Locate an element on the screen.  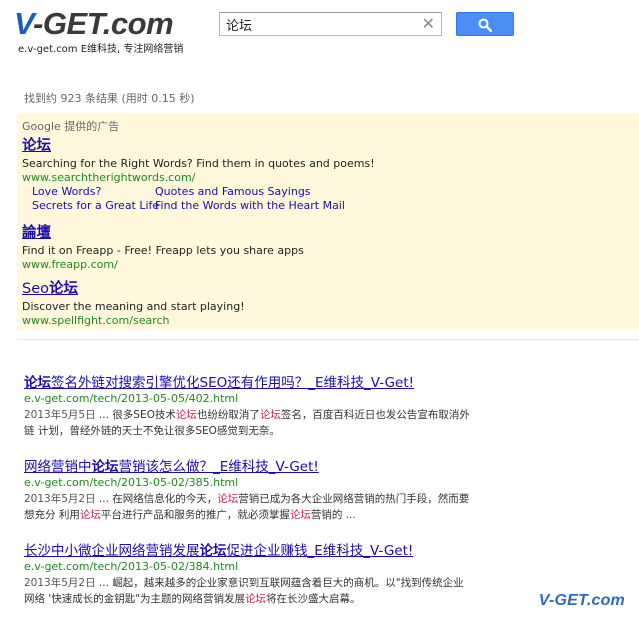
ad-url: www.searchtherightwords.com/ is located at coordinates (198, 178).